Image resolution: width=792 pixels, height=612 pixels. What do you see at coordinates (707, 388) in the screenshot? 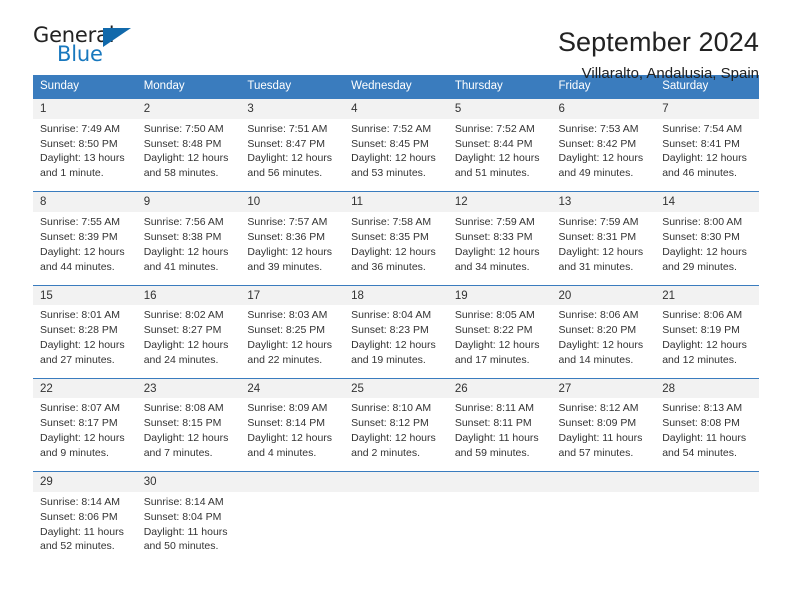
I see `day-number: 28` at bounding box center [707, 388].